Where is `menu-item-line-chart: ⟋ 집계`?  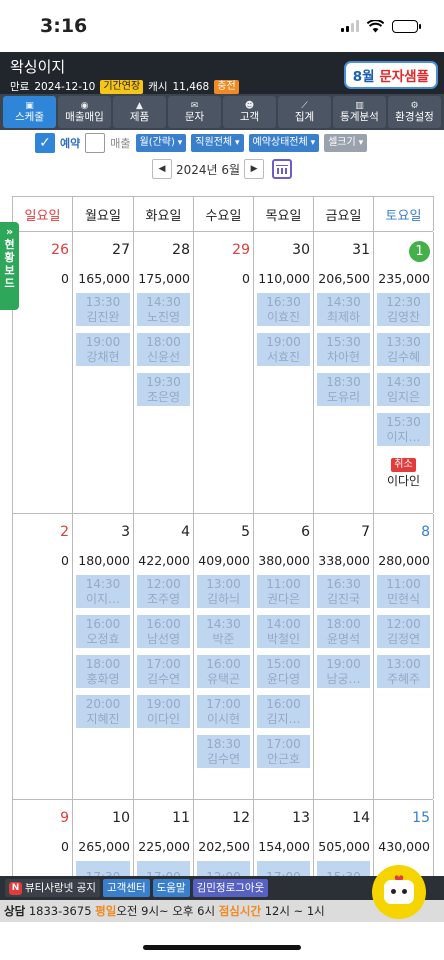
menu-item-line-chart: ⟋ 집계 is located at coordinates (304, 112).